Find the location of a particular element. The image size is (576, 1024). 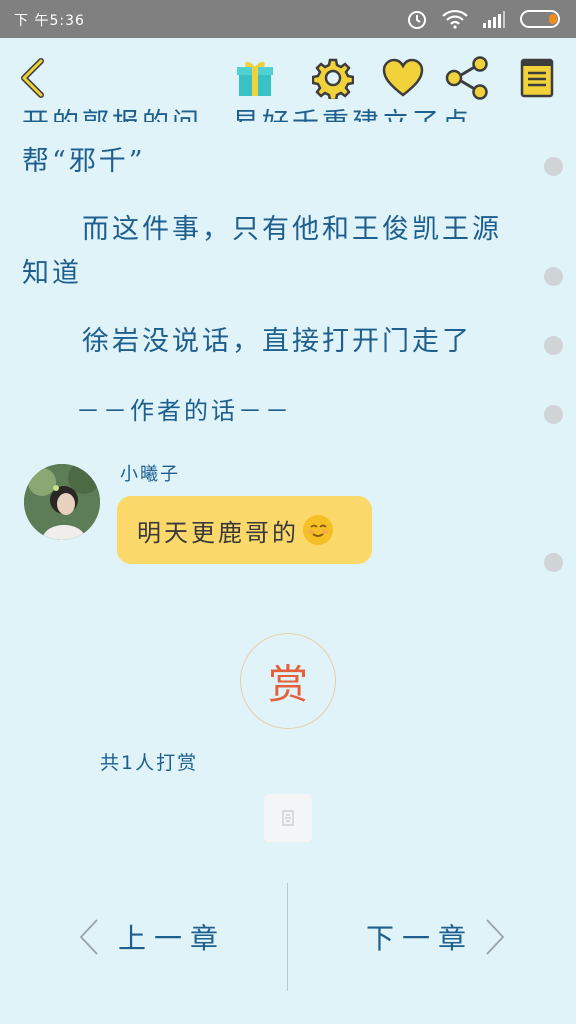

reward-count: 共1人打赏 is located at coordinates (149, 763).